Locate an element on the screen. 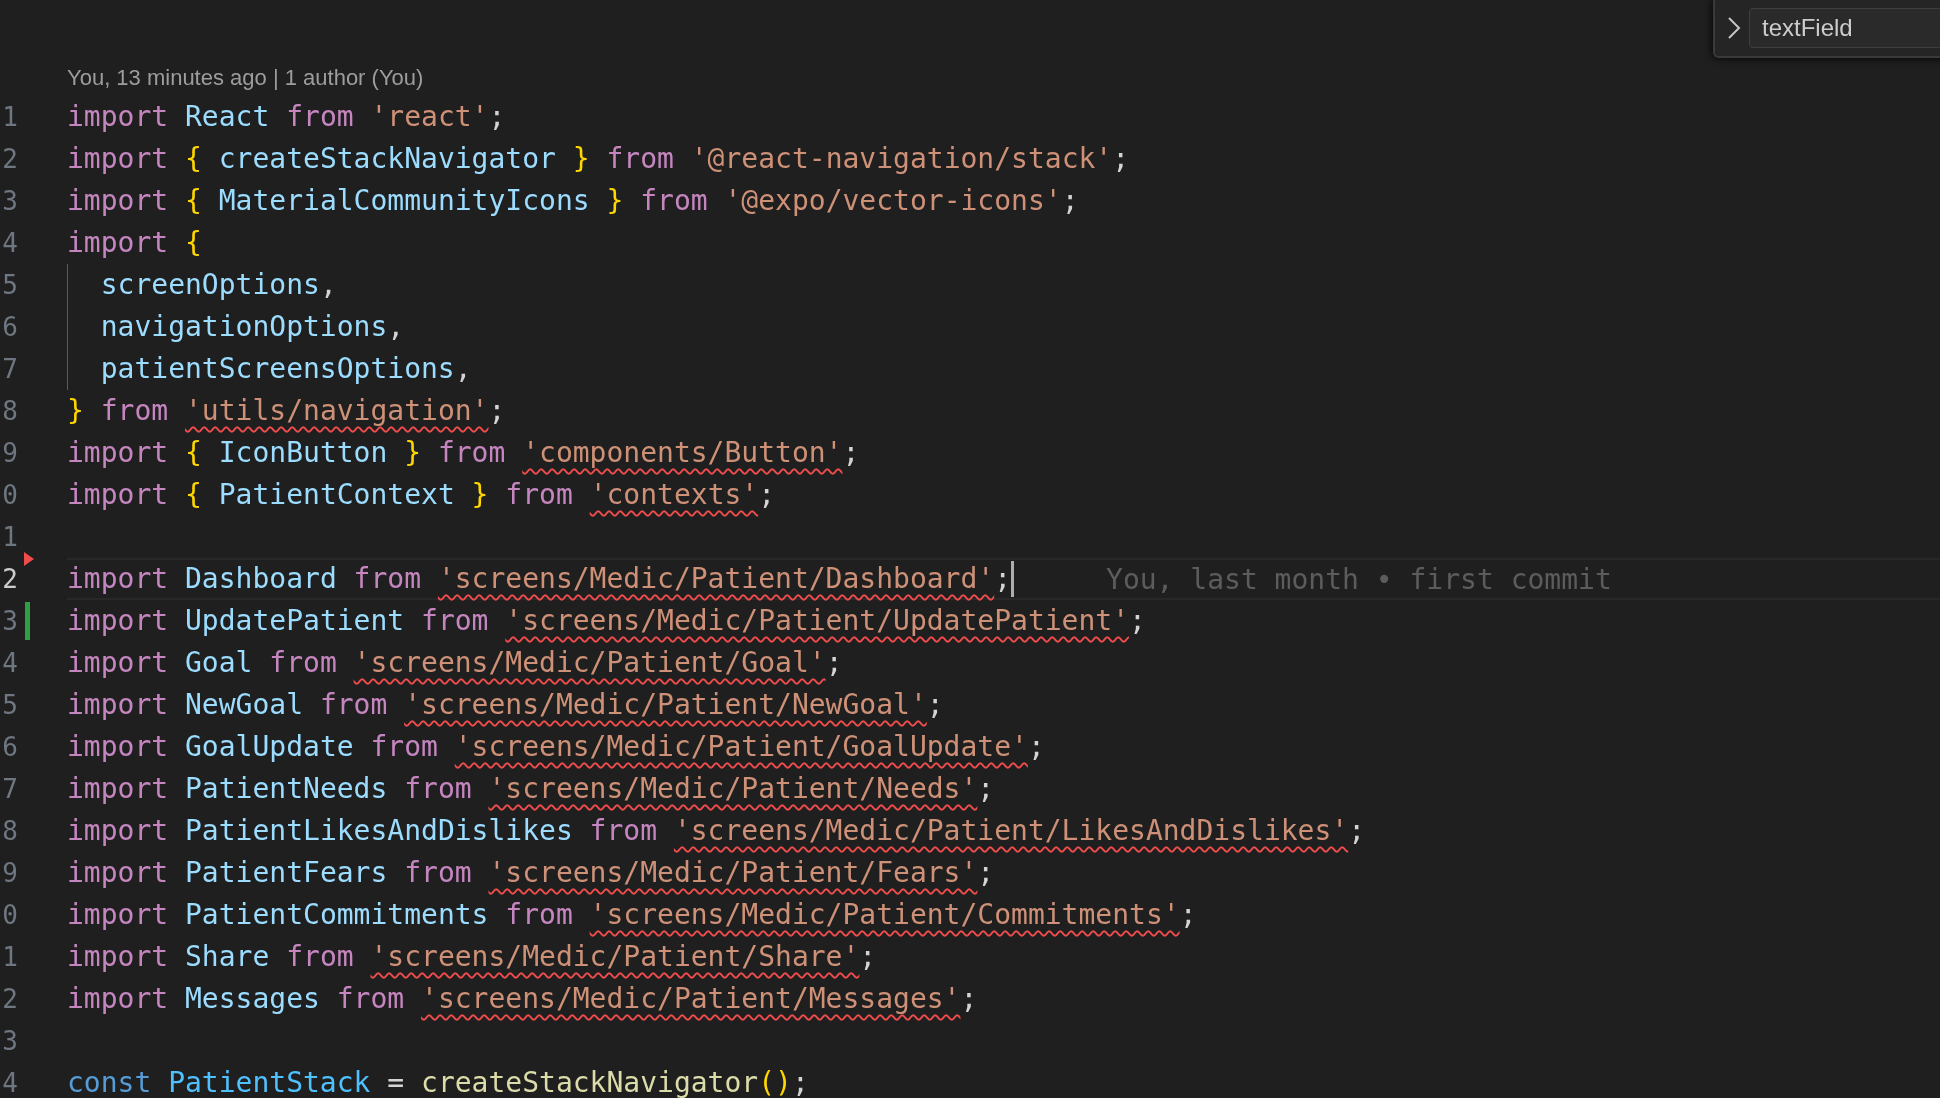 The image size is (1940, 1098). code-line: import { MaterialCommunityIcons } from '@expo/vector-icons'; is located at coordinates (573, 201).